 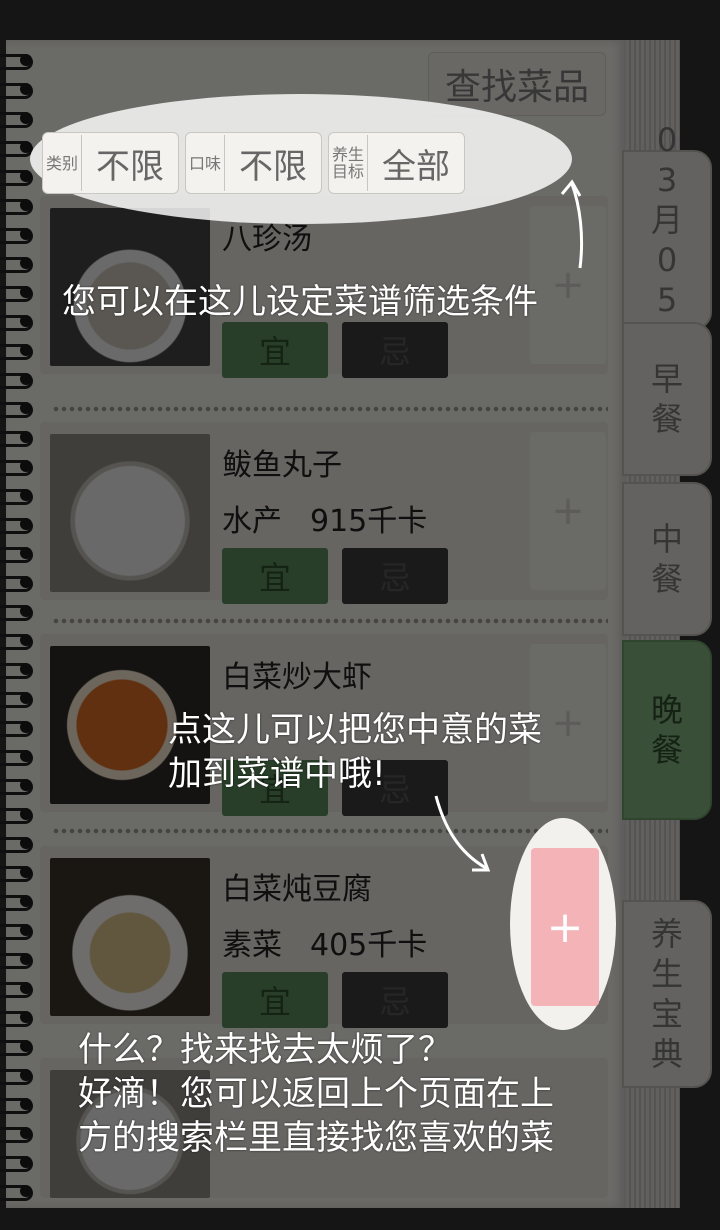 I want to click on tip-search-line2: 好滴！您可以返回上个页面在上, so click(x=316, y=1094).